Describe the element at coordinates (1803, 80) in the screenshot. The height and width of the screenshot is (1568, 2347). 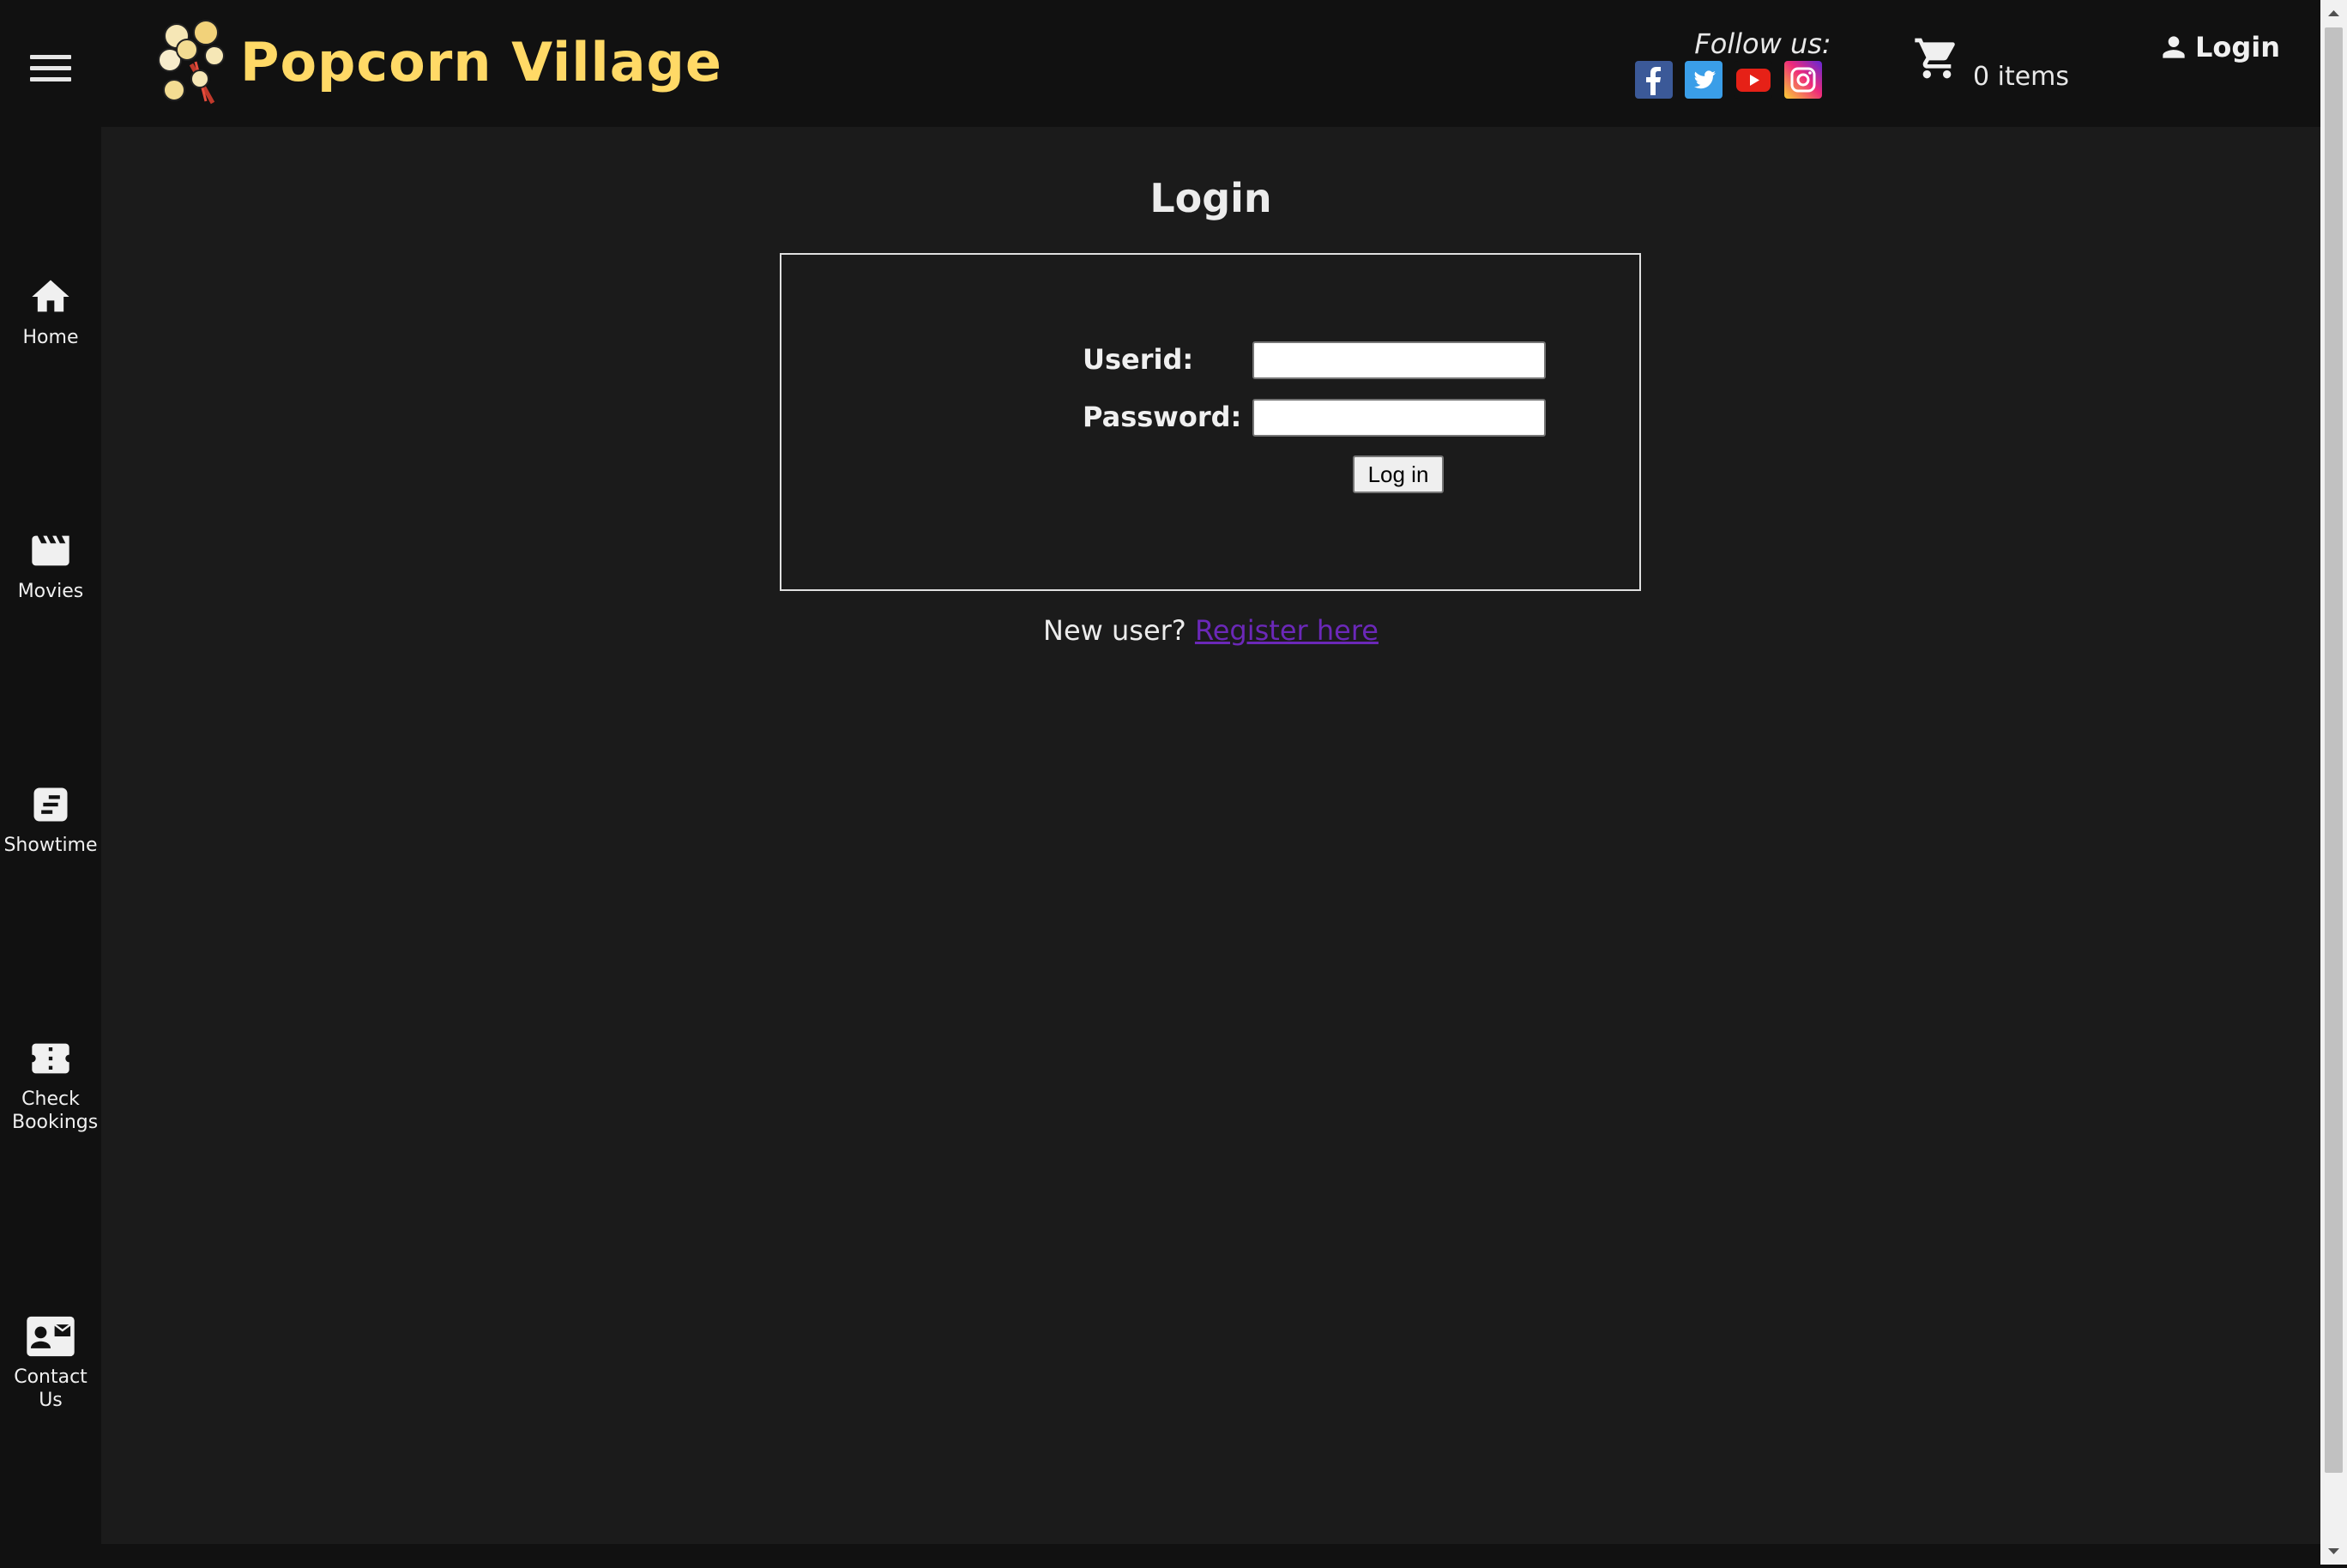
I see `instagram-icon` at that location.